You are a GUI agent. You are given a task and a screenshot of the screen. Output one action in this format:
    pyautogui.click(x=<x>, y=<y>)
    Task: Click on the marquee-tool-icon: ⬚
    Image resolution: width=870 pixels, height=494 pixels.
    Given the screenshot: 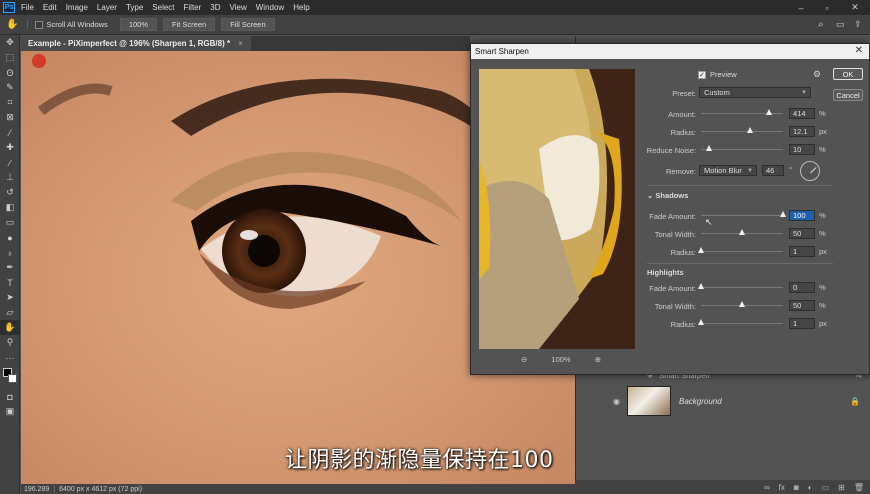 What is the action you would take?
    pyautogui.click(x=10, y=57)
    